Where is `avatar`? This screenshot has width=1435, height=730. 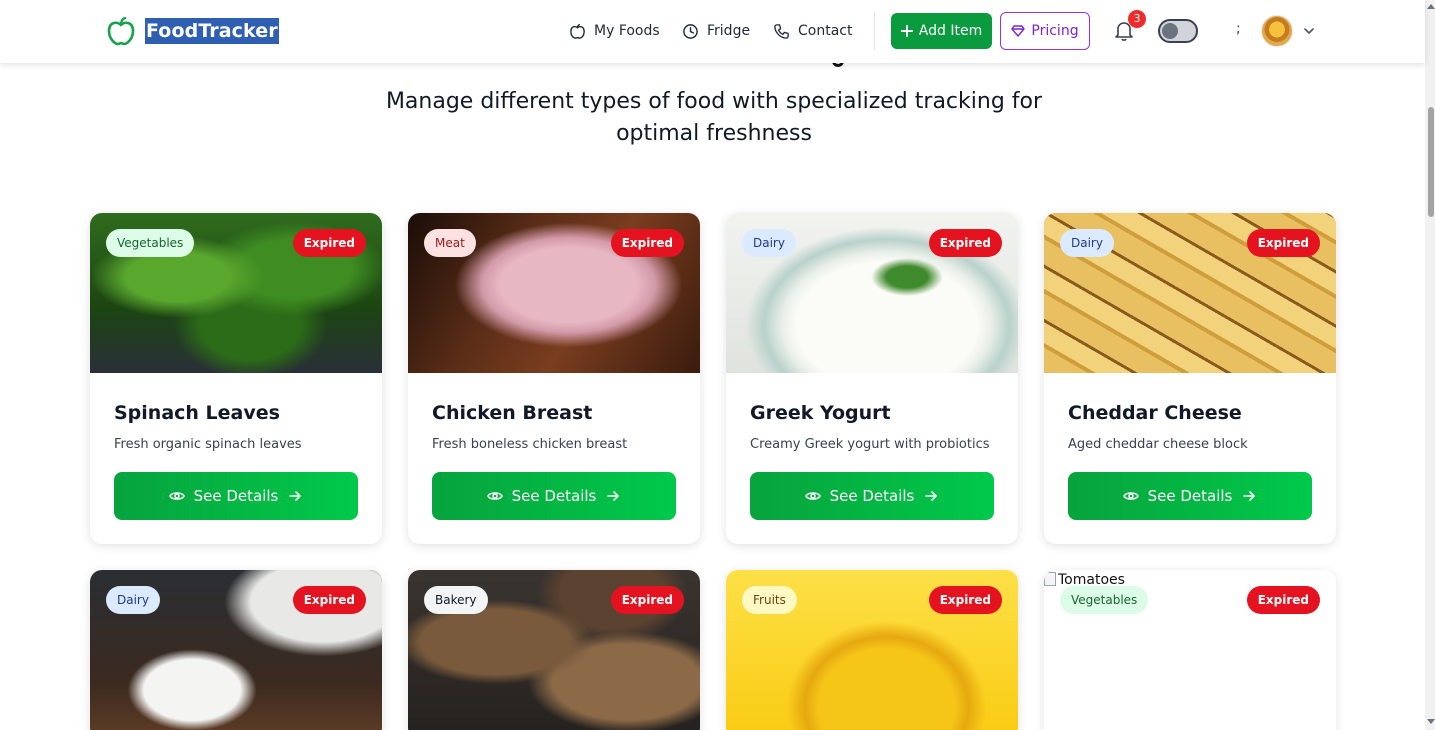
avatar is located at coordinates (1277, 31).